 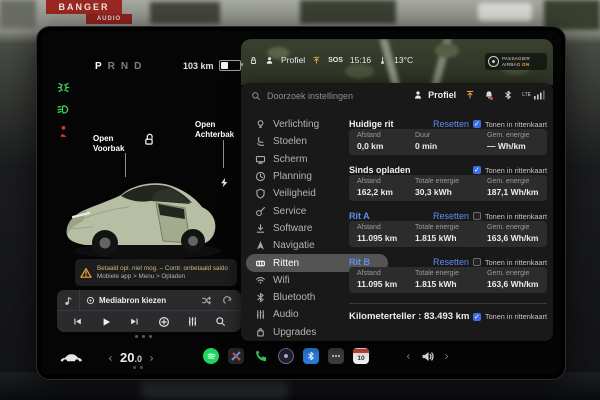 What do you see at coordinates (106, 322) in the screenshot?
I see `play-button` at bounding box center [106, 322].